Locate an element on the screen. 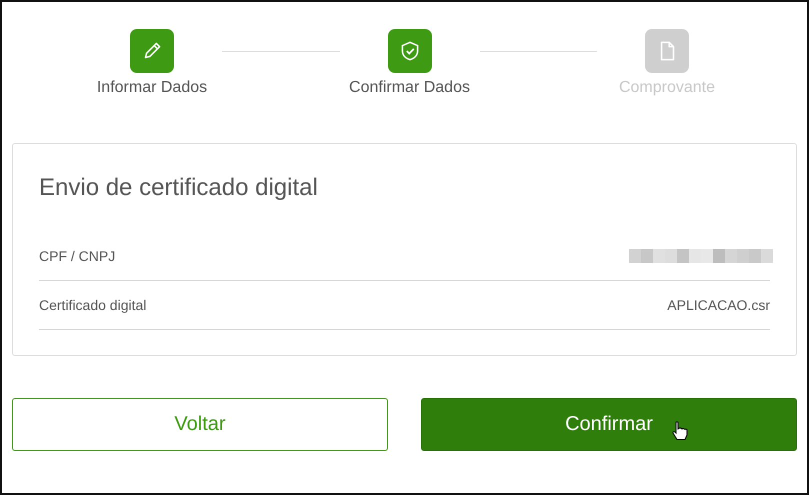  hand-pointer-icon is located at coordinates (680, 431).